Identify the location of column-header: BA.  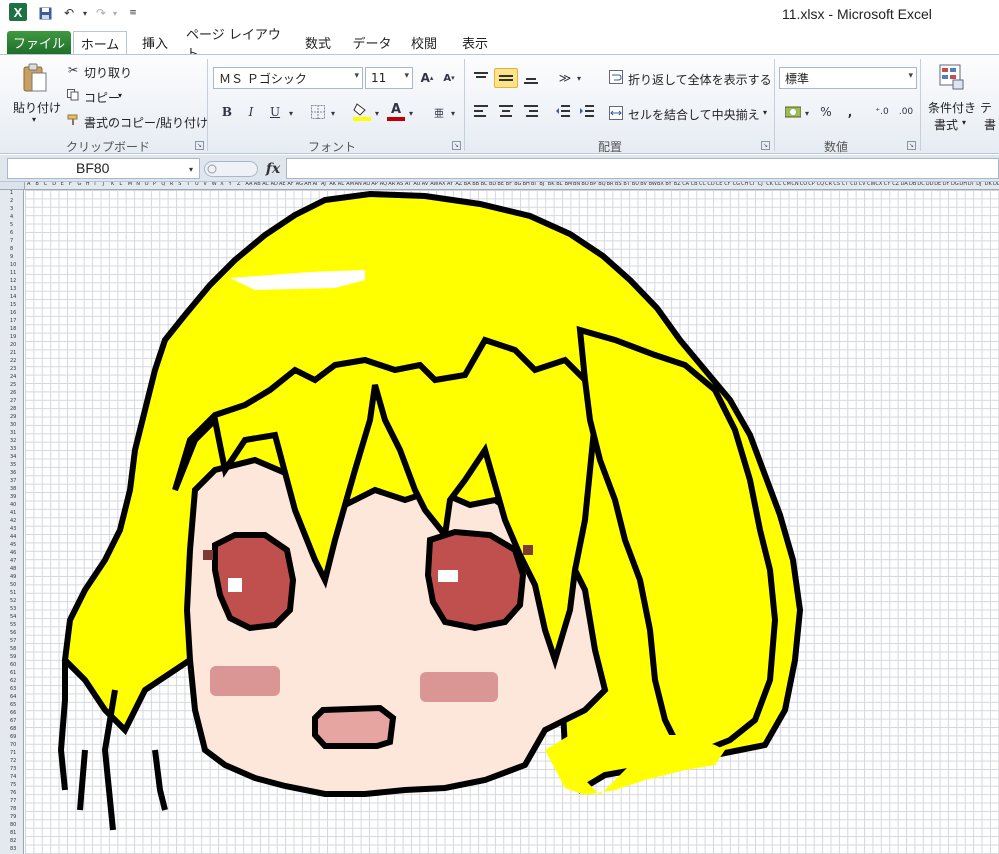
(467, 184).